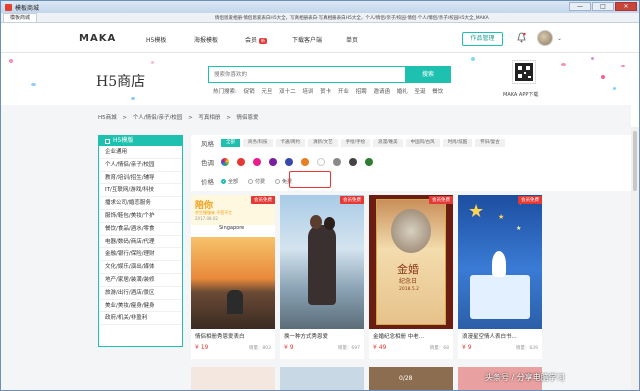 Image resolution: width=640 pixels, height=391 pixels. What do you see at coordinates (352, 39) in the screenshot?
I see `nav-single-page: 单页` at bounding box center [352, 39].